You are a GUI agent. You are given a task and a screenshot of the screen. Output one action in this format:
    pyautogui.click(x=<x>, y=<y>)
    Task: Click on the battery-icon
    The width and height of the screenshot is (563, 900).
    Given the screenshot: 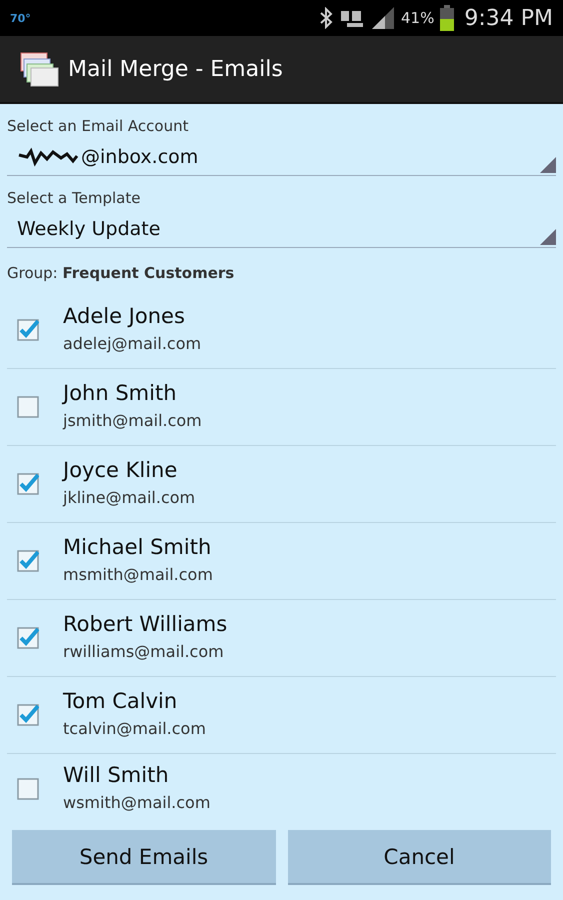 What is the action you would take?
    pyautogui.click(x=447, y=18)
    